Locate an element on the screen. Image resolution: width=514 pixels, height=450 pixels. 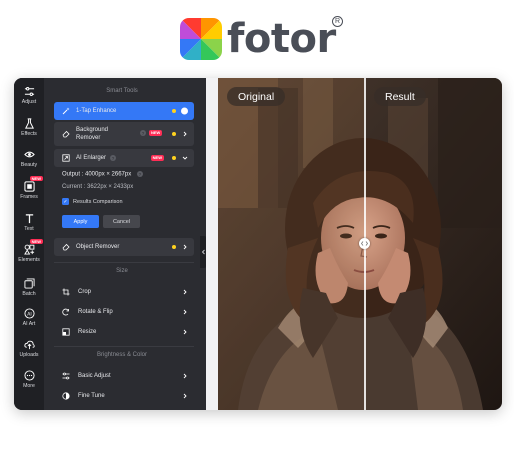
rail-label: Effects is located at coordinates (29, 134).